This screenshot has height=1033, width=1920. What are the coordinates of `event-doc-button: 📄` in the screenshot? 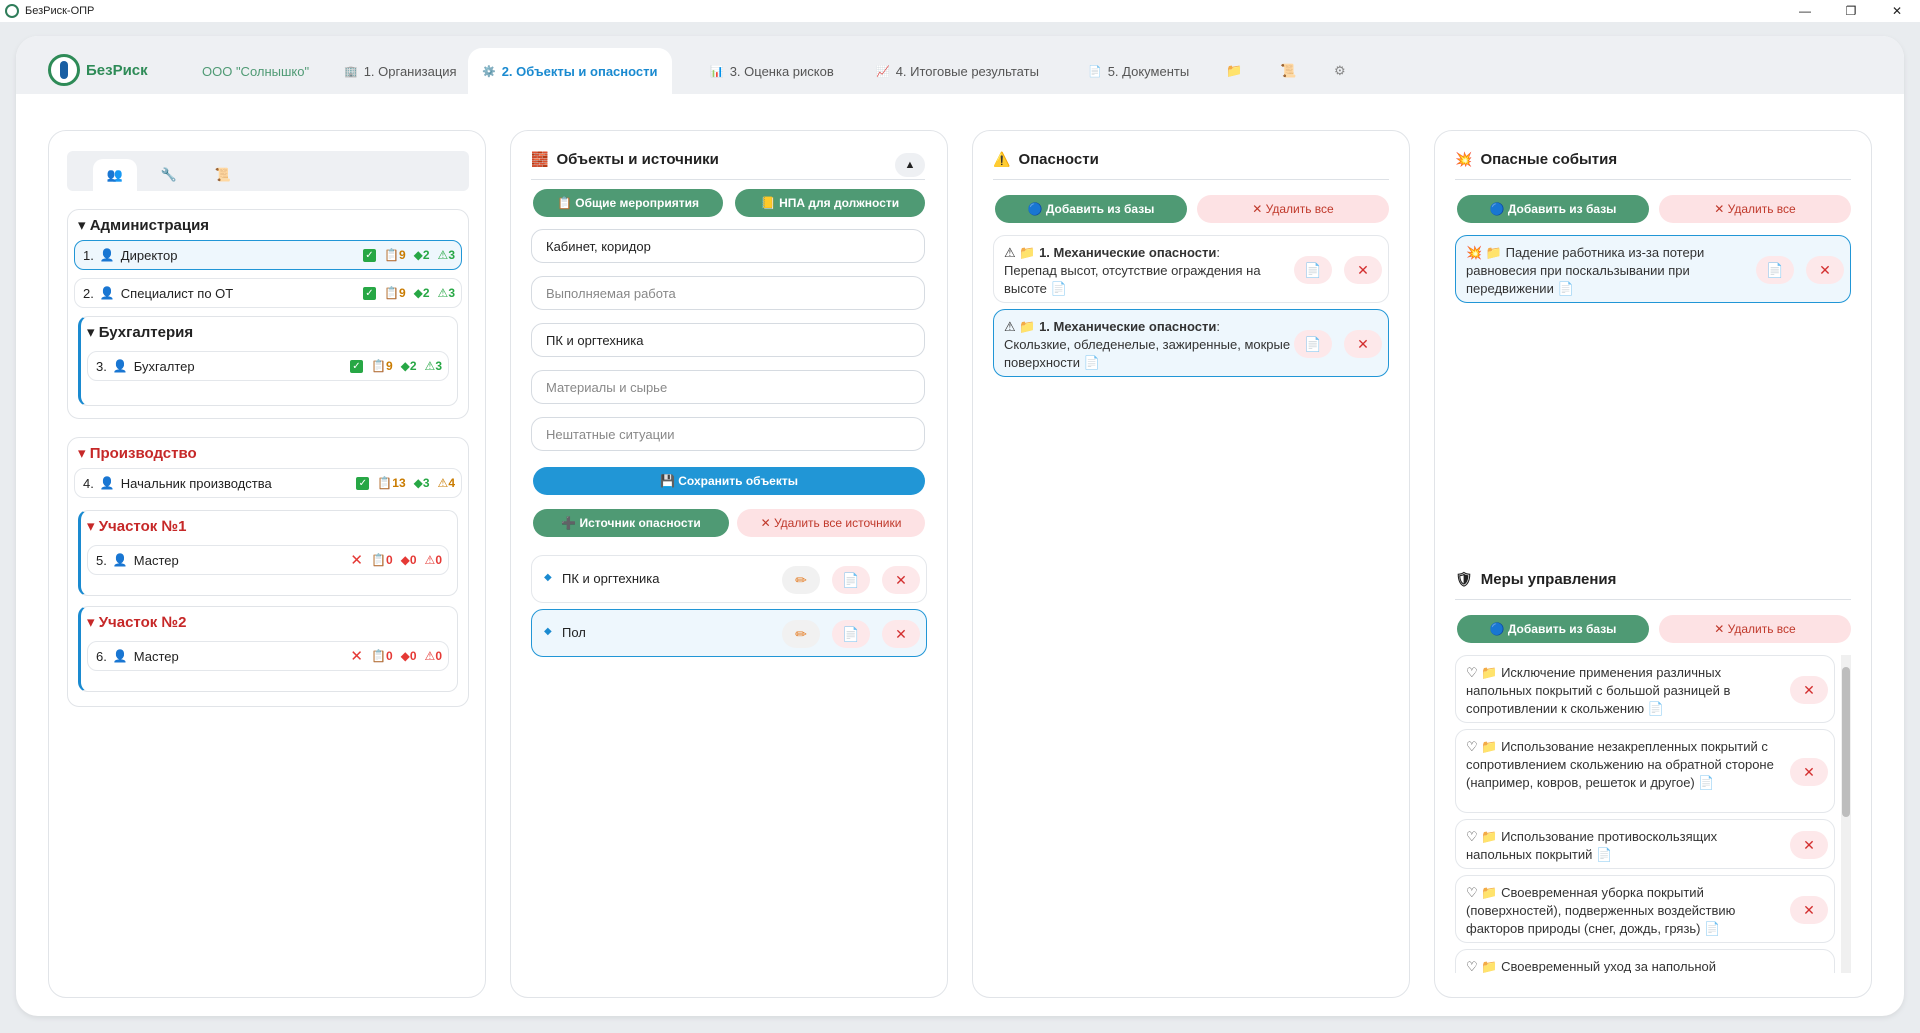 It's located at (1775, 270).